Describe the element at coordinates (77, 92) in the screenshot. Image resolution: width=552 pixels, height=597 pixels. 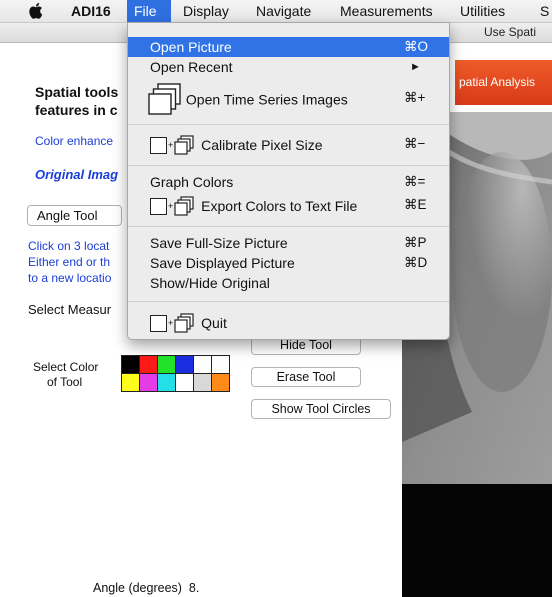
I see `spatial-tools-heading: Spatial tools` at that location.